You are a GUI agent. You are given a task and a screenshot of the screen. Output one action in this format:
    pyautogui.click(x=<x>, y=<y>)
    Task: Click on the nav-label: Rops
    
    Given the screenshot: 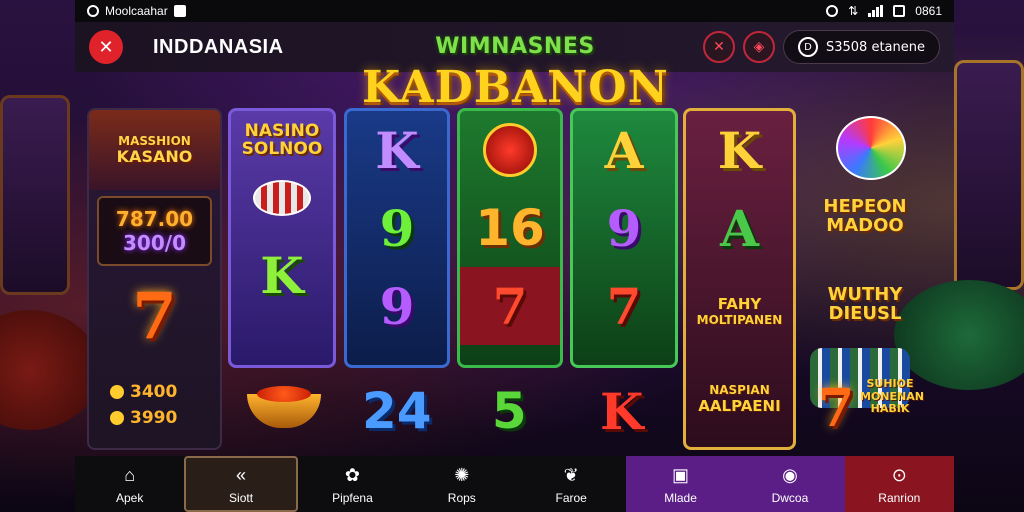 What is the action you would take?
    pyautogui.click(x=461, y=498)
    